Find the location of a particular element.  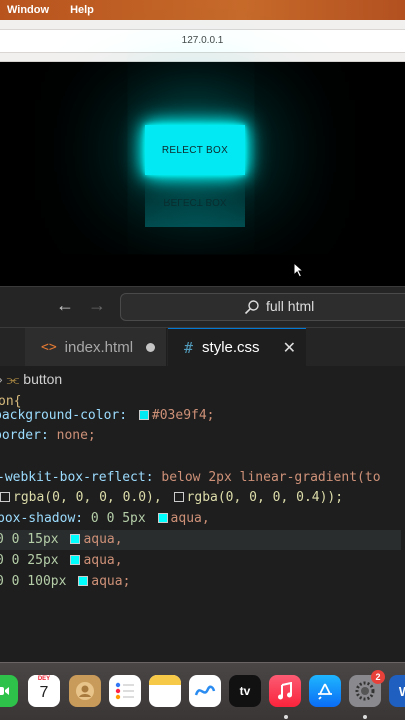

html-file-icon: <> is located at coordinates (49, 347).